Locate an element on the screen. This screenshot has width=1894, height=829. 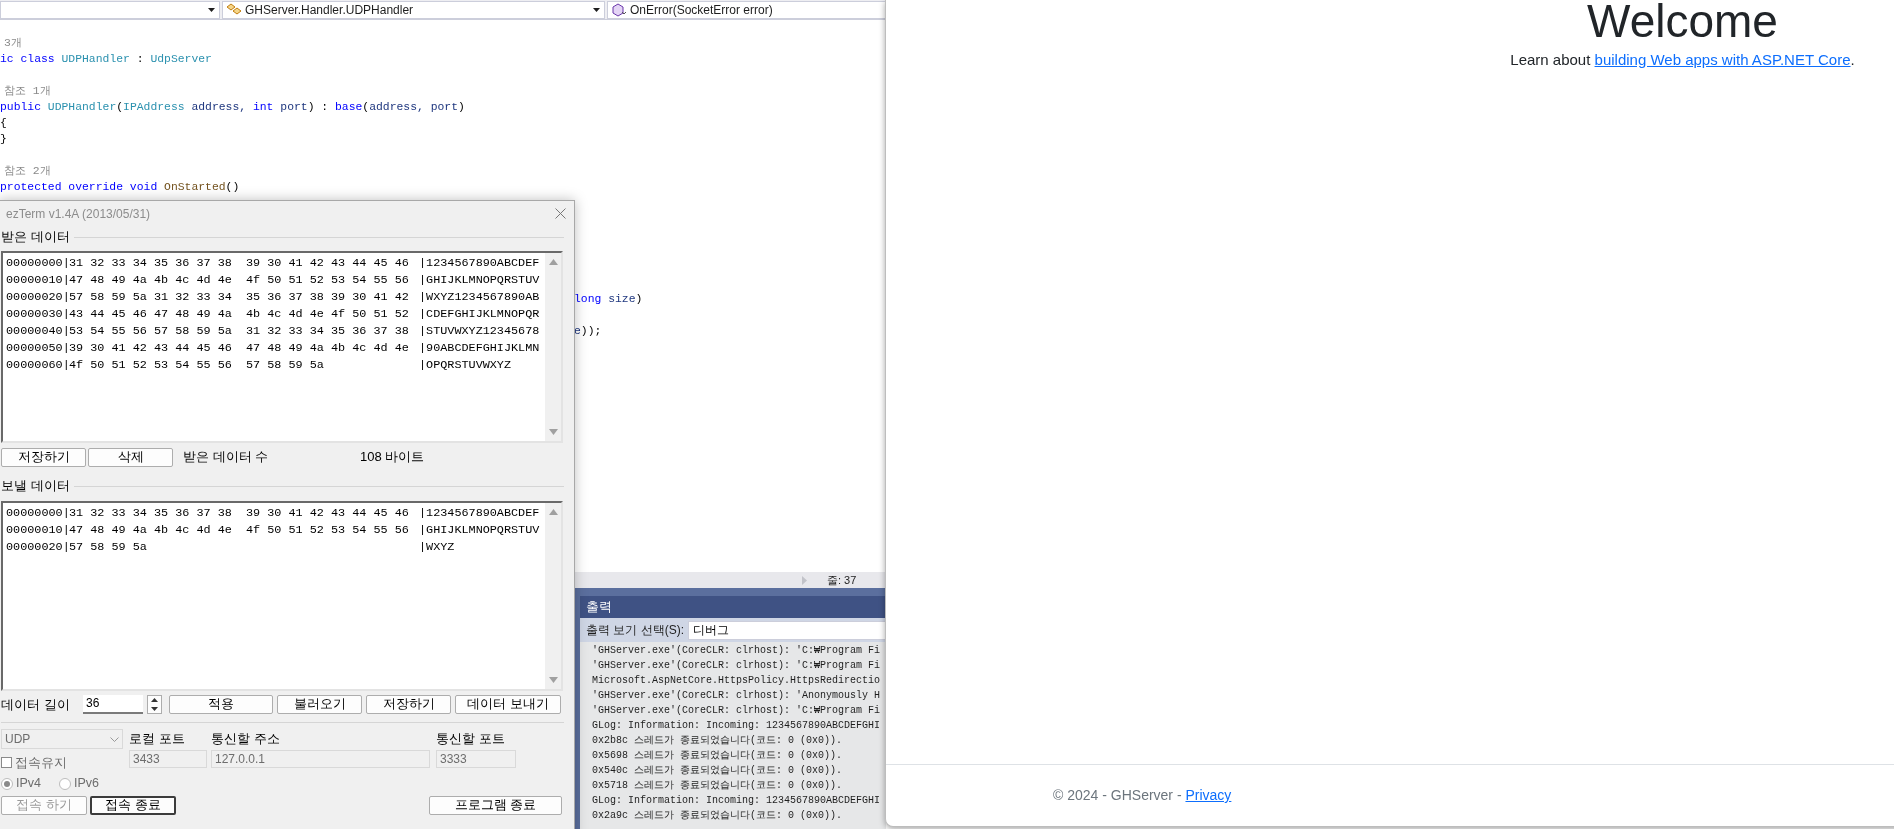
page-heading: Welcome is located at coordinates (1682, 23).